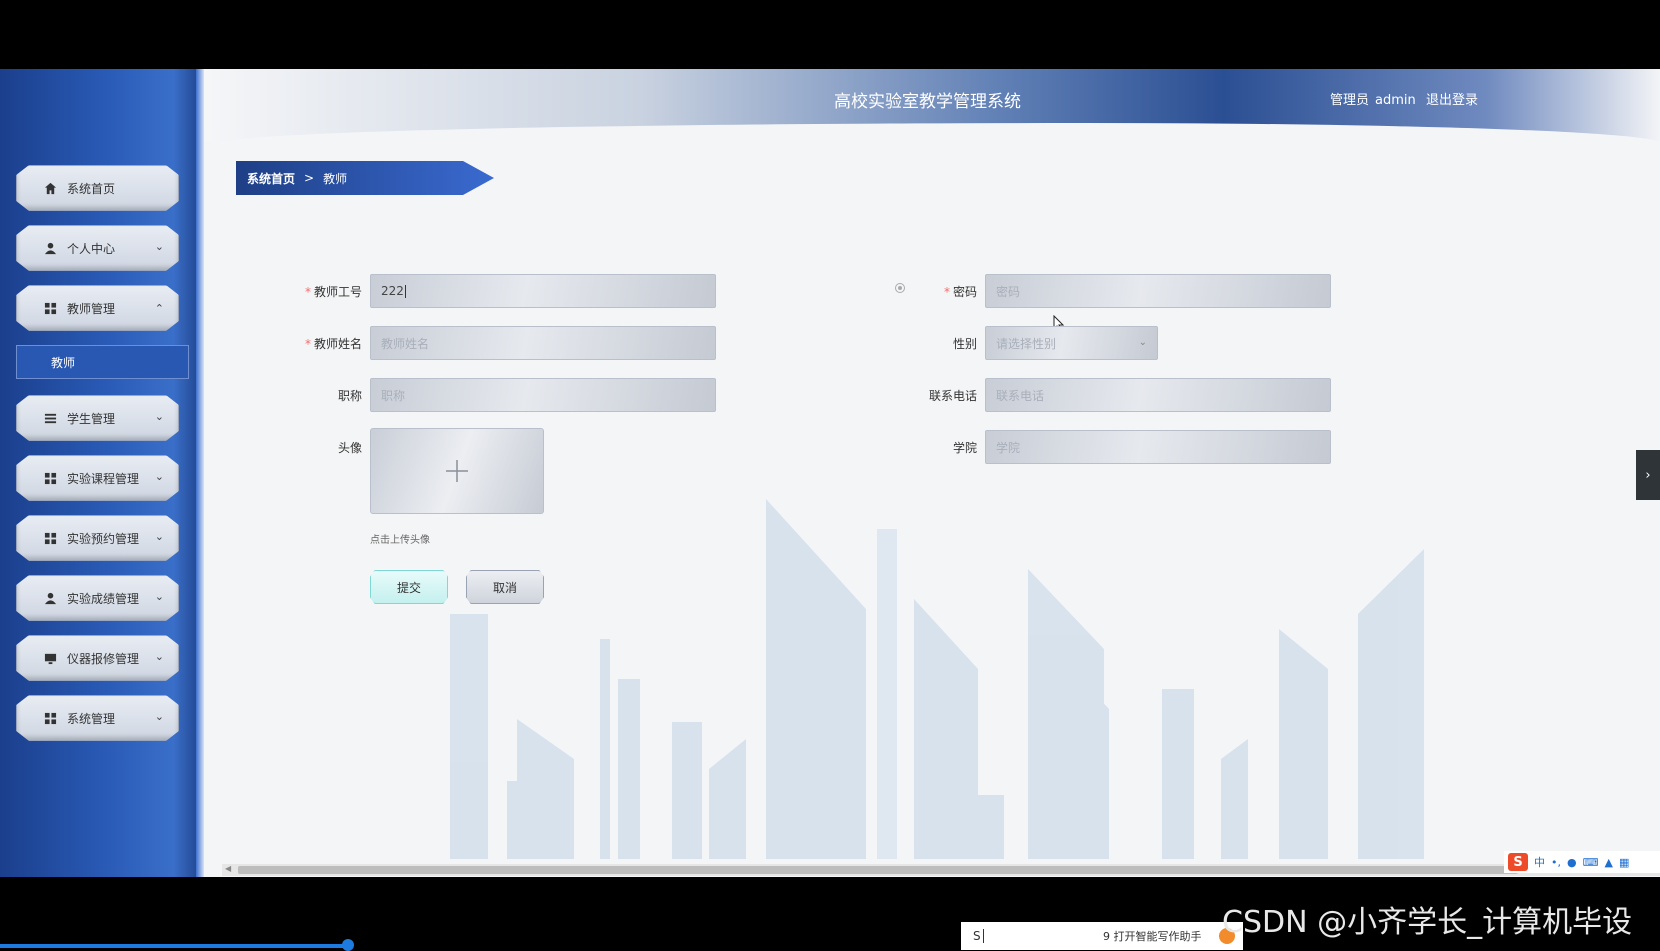  What do you see at coordinates (543, 395) in the screenshot?
I see `job-title-input: 职称` at bounding box center [543, 395].